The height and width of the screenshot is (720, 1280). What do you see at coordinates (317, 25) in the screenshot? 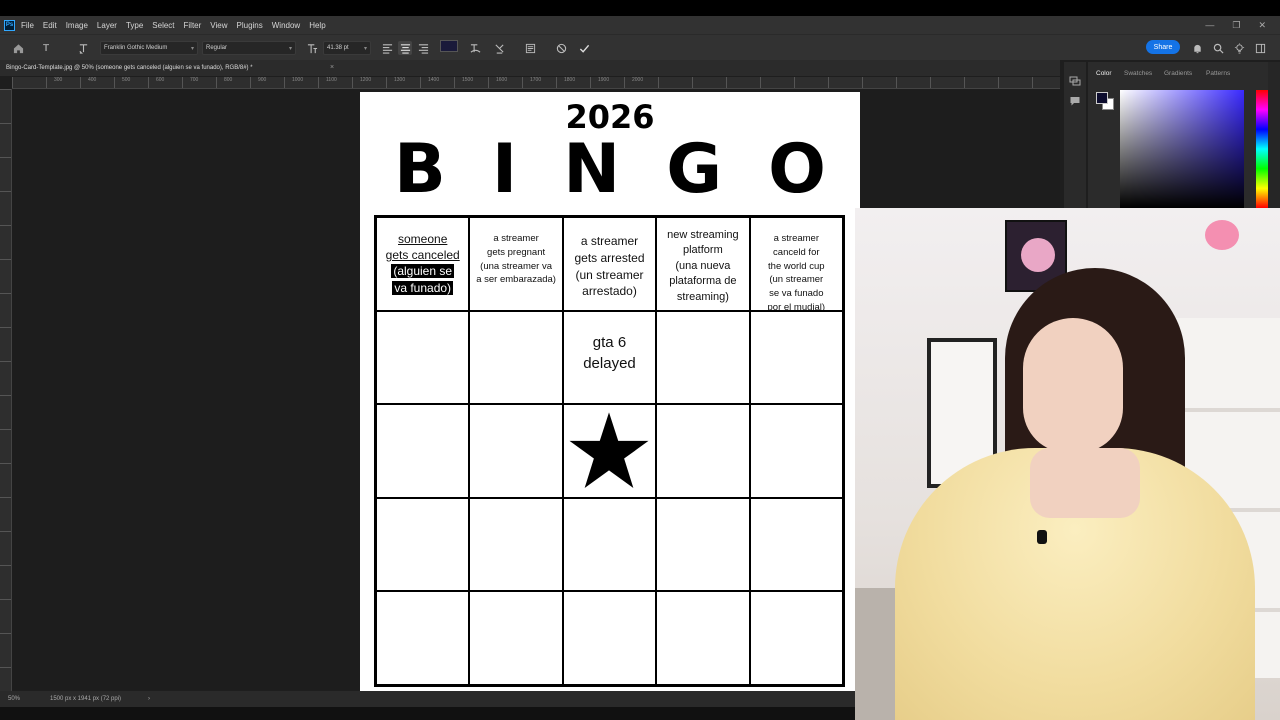
I see `menu-help: Help` at bounding box center [317, 25].